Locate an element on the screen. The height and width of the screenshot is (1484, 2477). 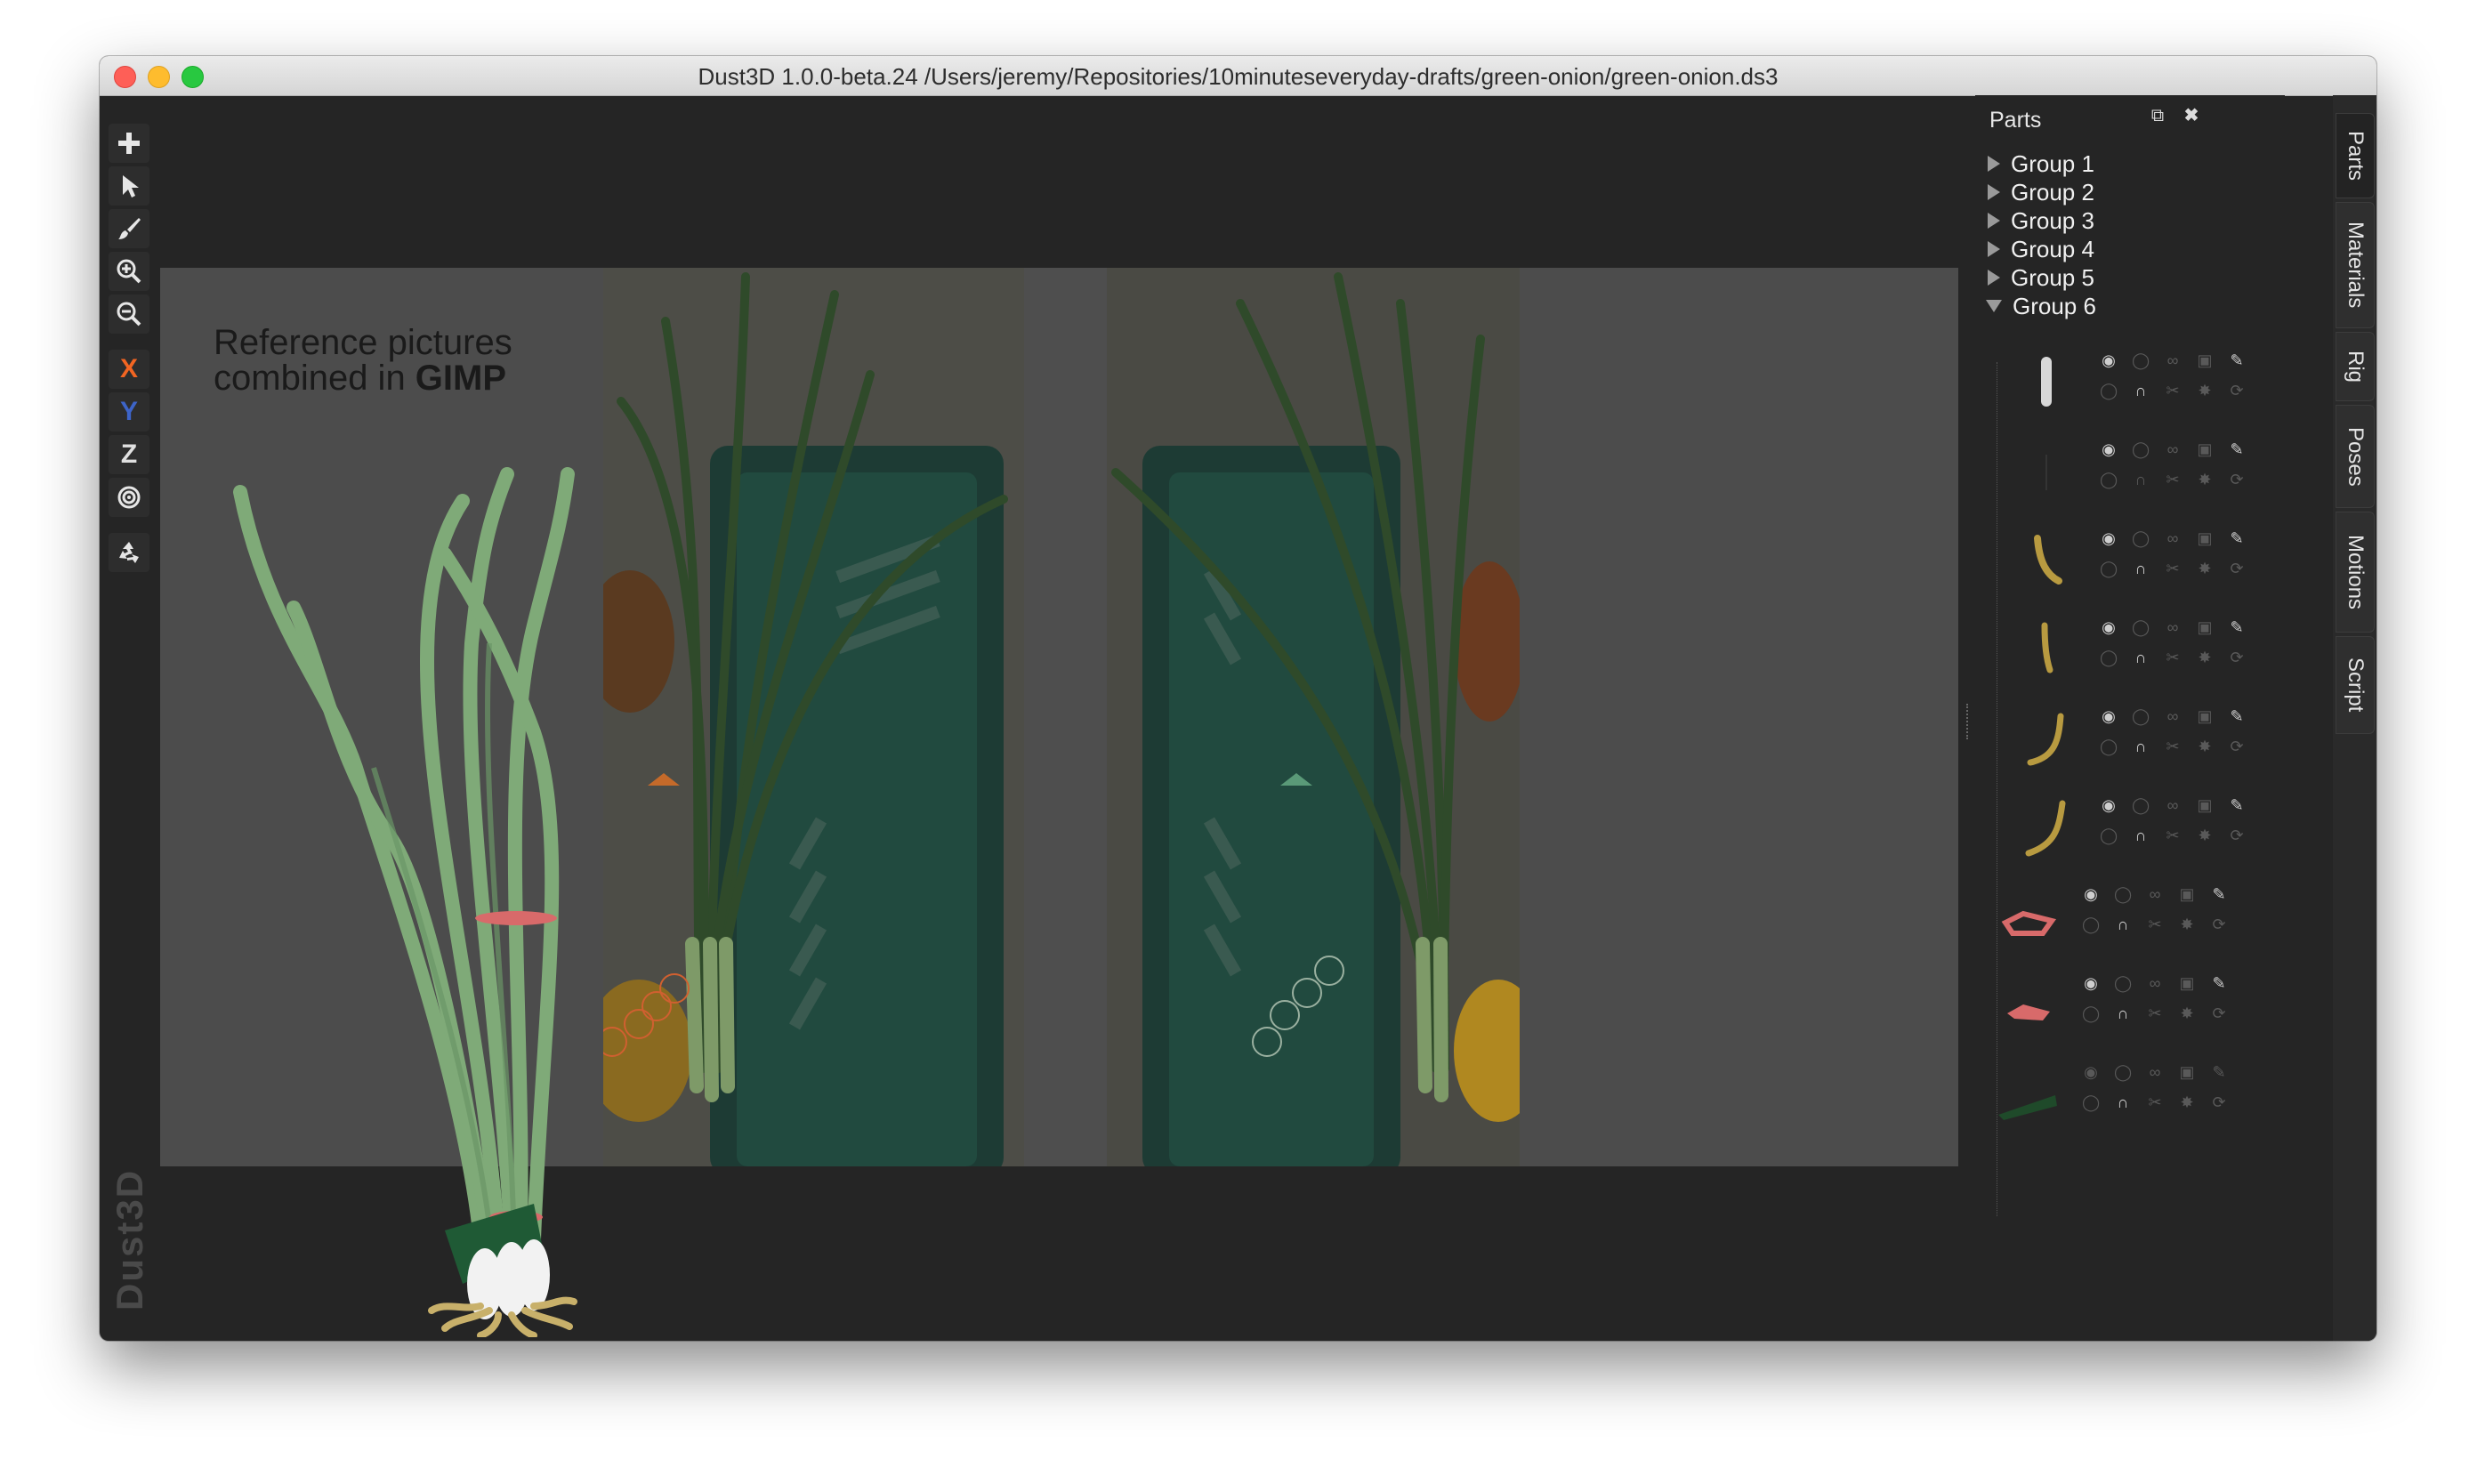
tab-motions: Motions is located at coordinates (2355, 572).